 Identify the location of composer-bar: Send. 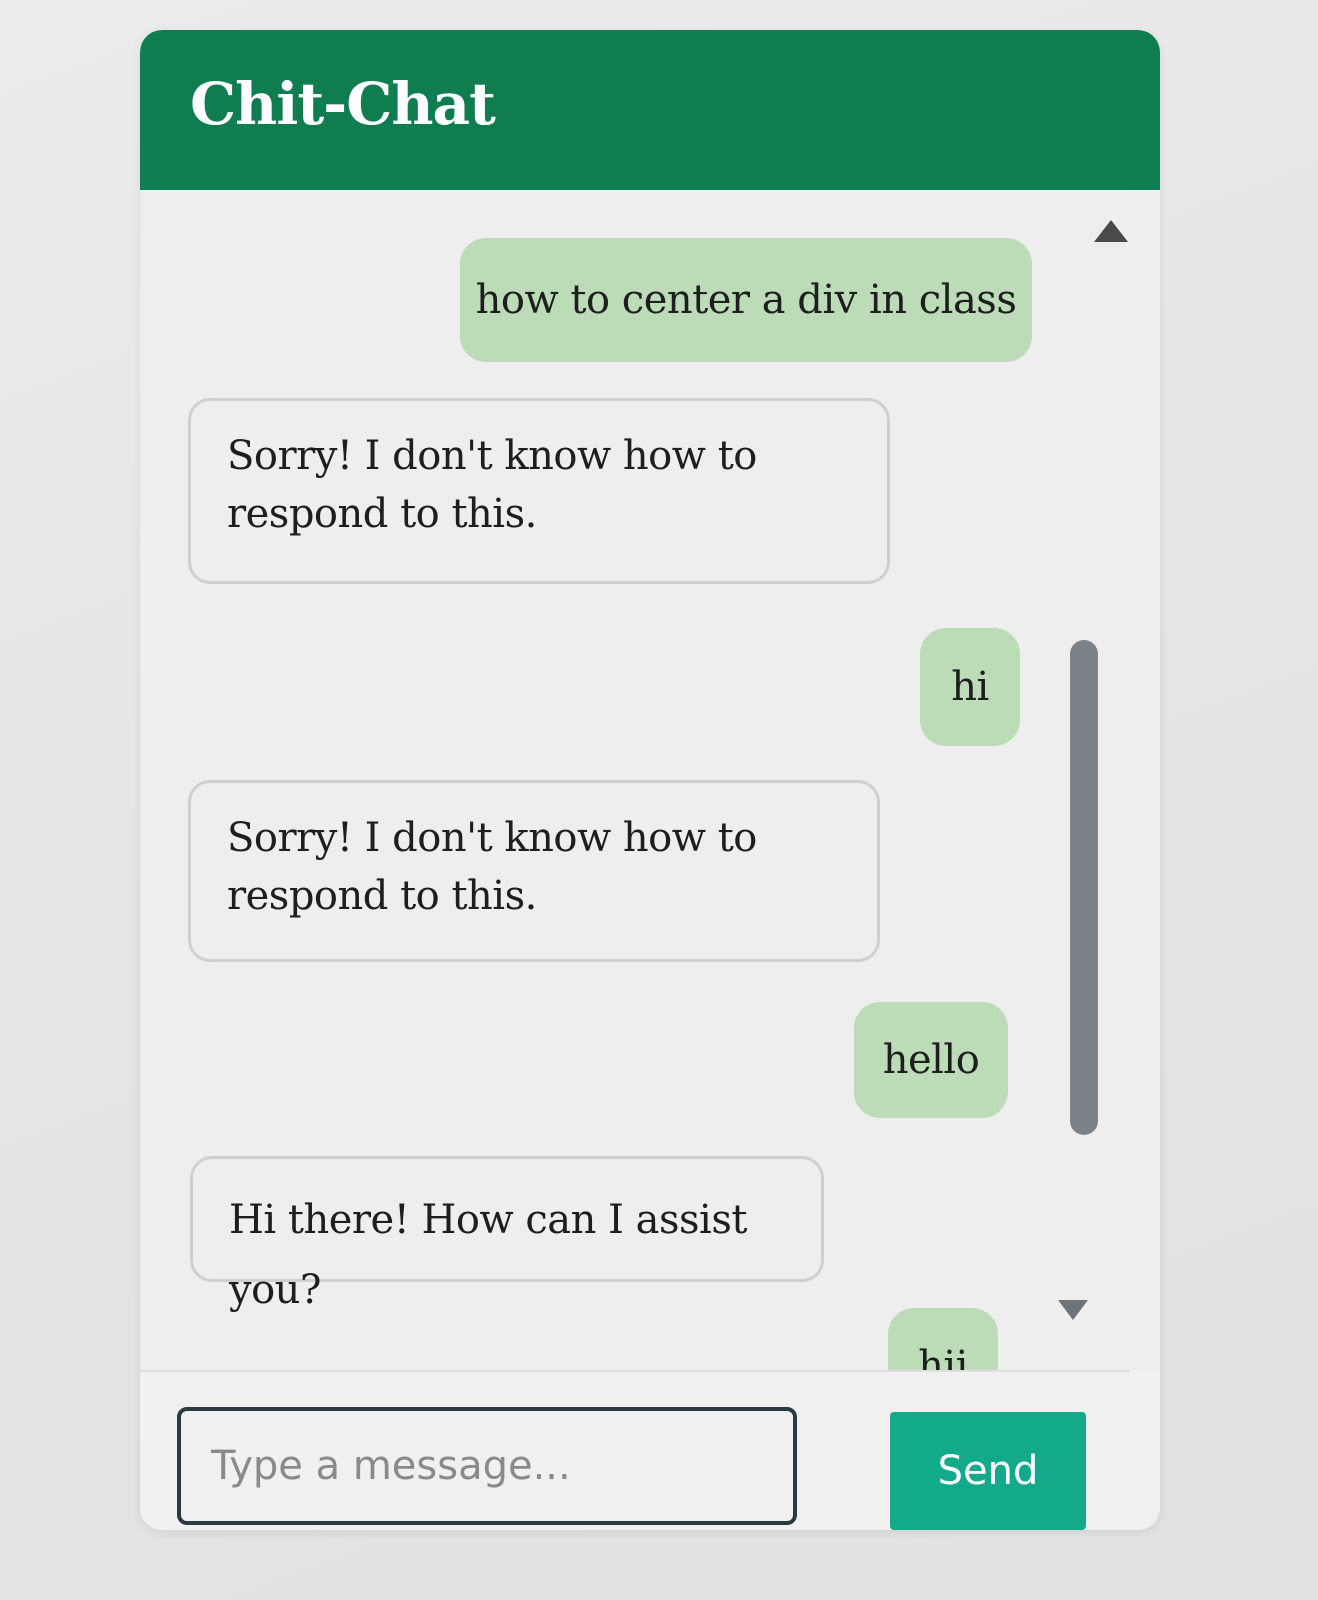
(650, 1451).